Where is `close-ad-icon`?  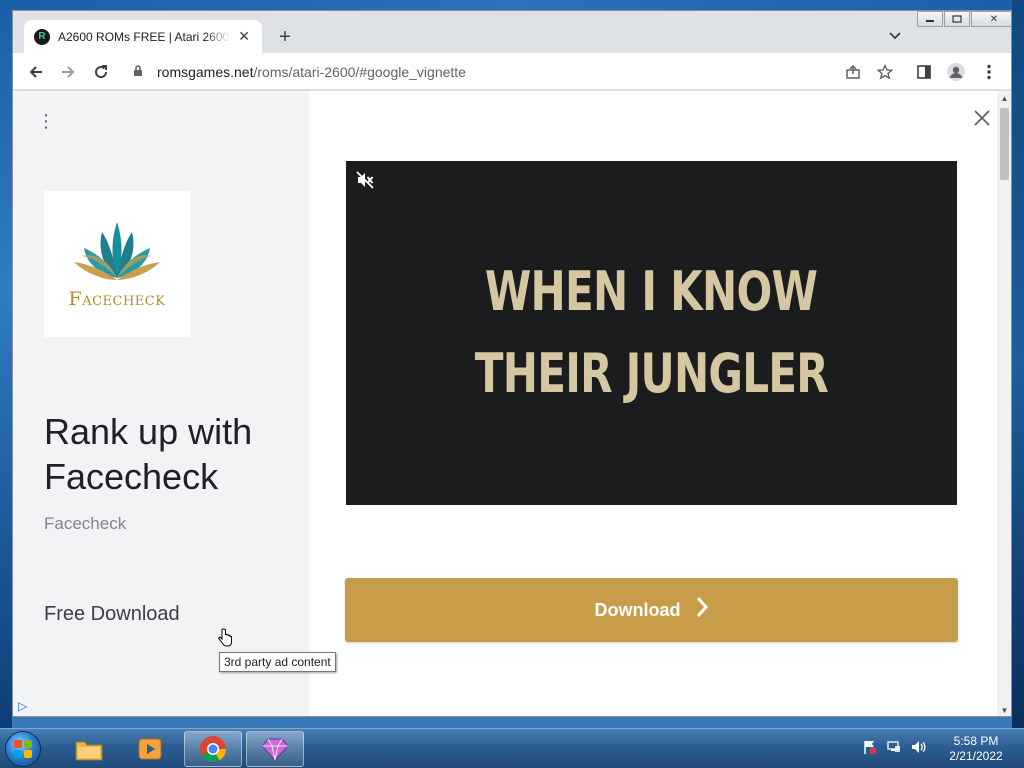 close-ad-icon is located at coordinates (982, 120).